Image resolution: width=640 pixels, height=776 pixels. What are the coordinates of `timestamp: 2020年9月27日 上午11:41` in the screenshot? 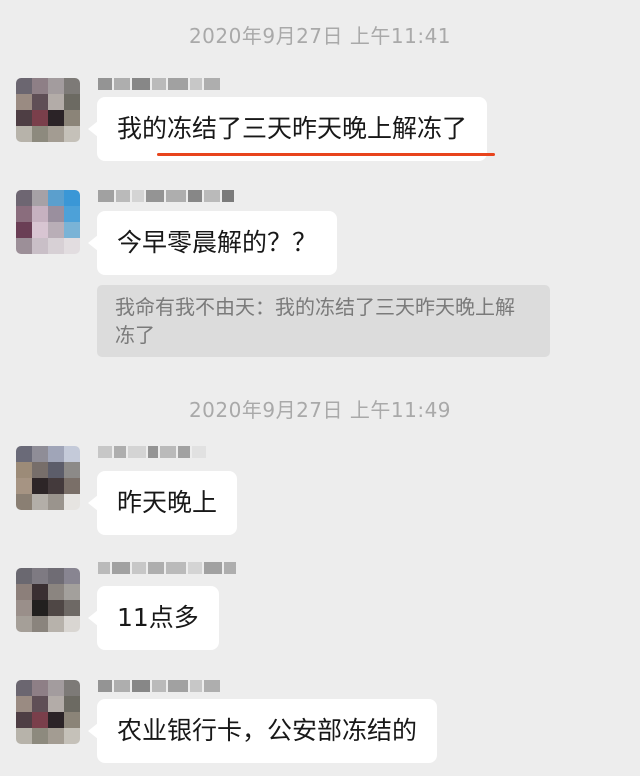 It's located at (320, 36).